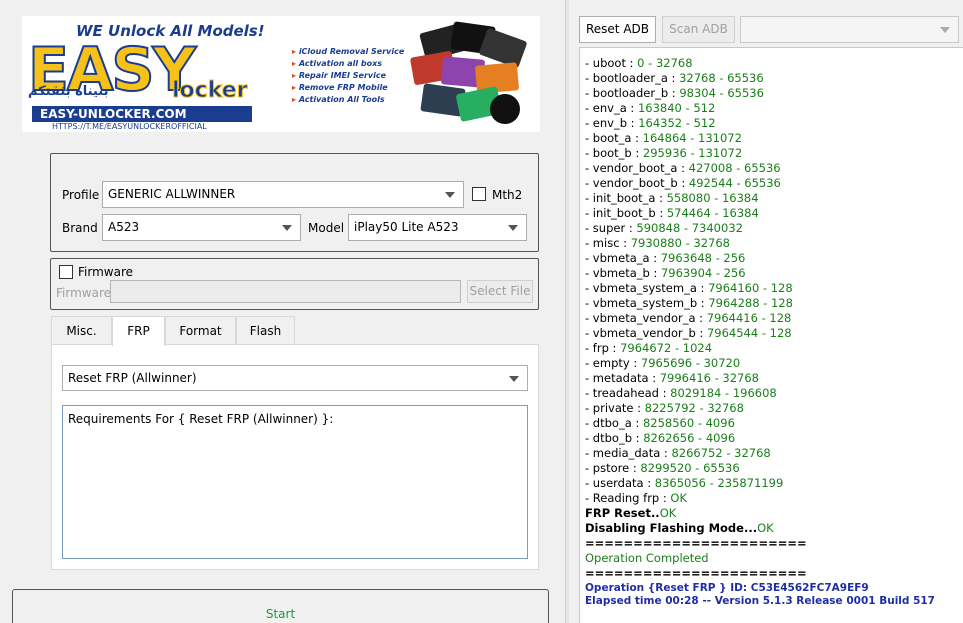 The image size is (963, 623). Describe the element at coordinates (285, 291) in the screenshot. I see `firmware-path-field` at that location.